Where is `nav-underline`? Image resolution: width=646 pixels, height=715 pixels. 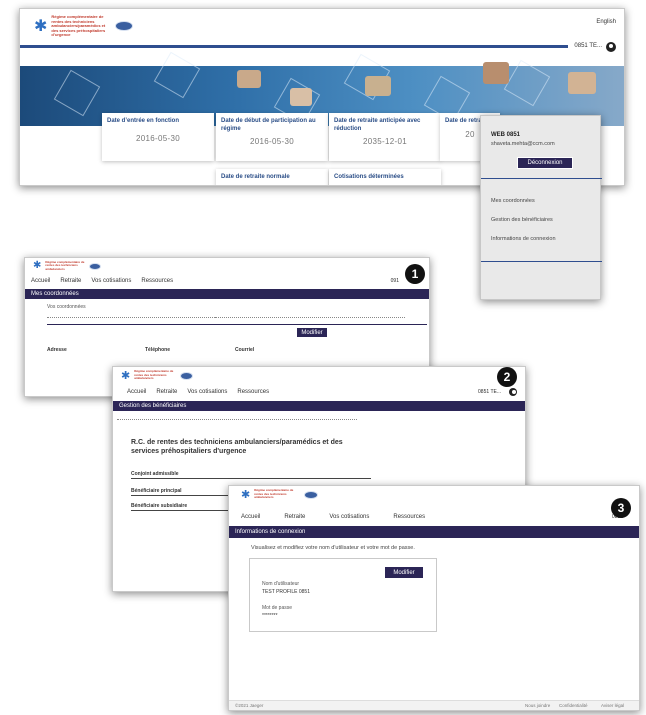
nav-underline is located at coordinates (294, 46).